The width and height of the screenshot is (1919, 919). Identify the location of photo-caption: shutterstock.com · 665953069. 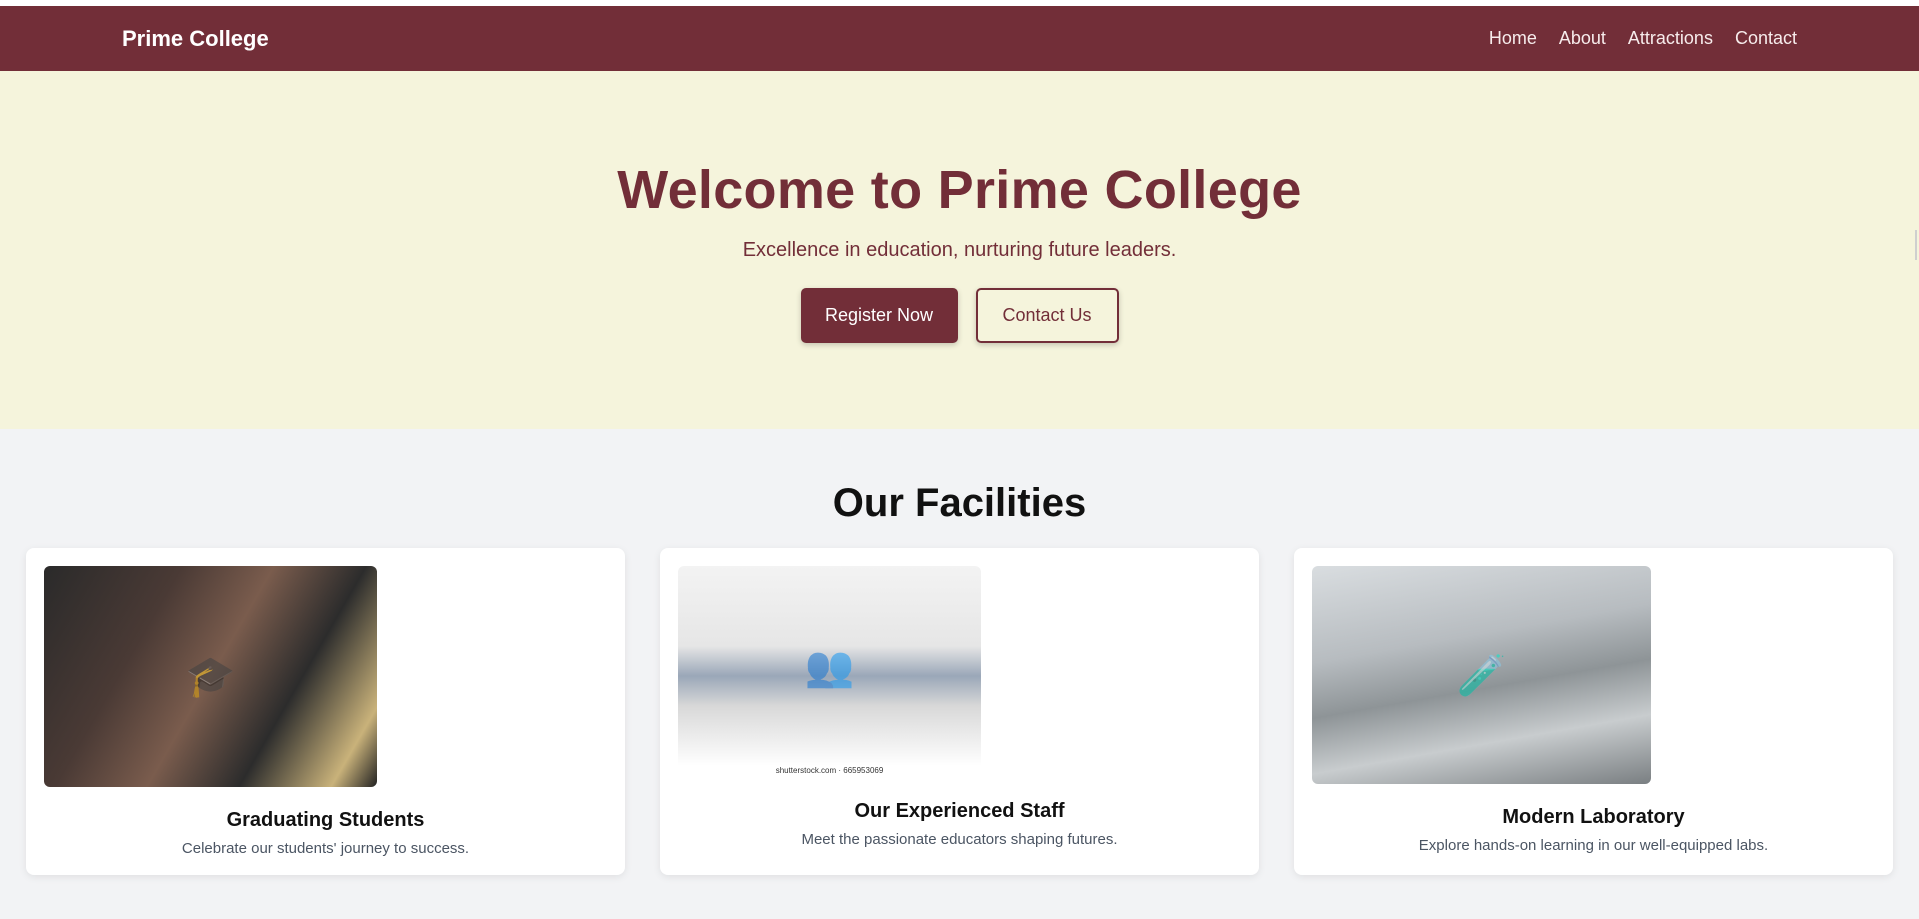
(829, 774).